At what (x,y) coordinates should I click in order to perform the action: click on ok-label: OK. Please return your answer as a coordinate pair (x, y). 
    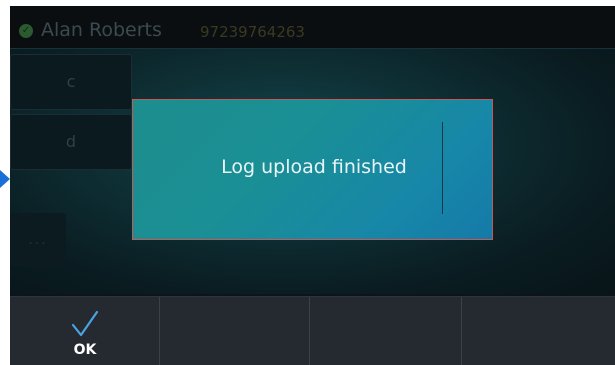
    Looking at the image, I should click on (85, 350).